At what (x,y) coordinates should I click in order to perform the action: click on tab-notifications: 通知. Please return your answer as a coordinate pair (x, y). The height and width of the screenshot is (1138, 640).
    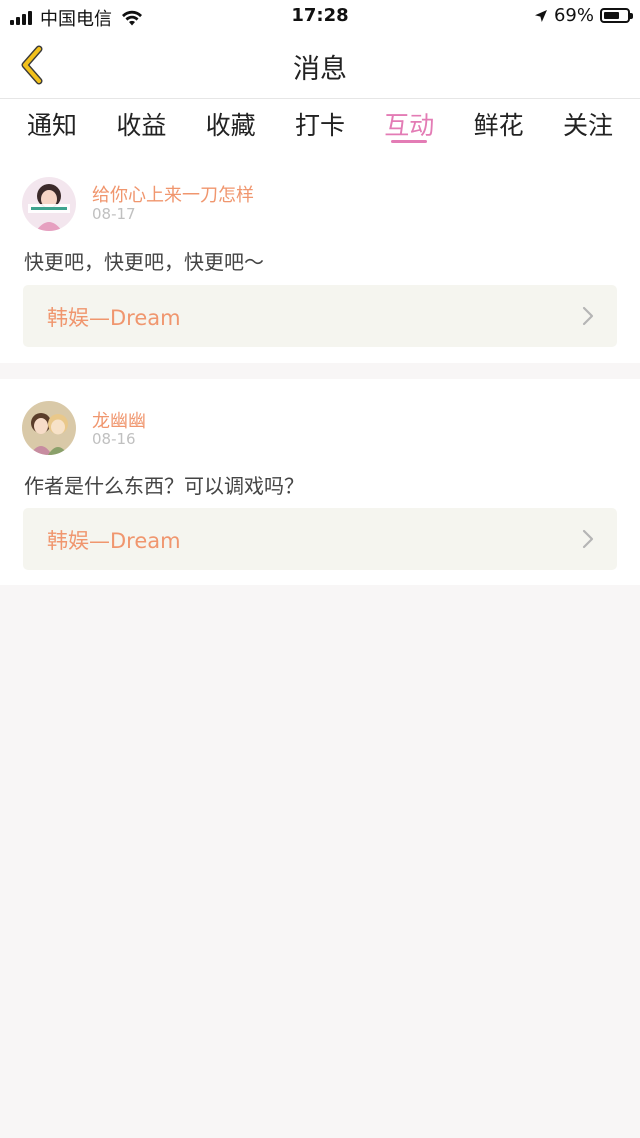
    Looking at the image, I should click on (52, 127).